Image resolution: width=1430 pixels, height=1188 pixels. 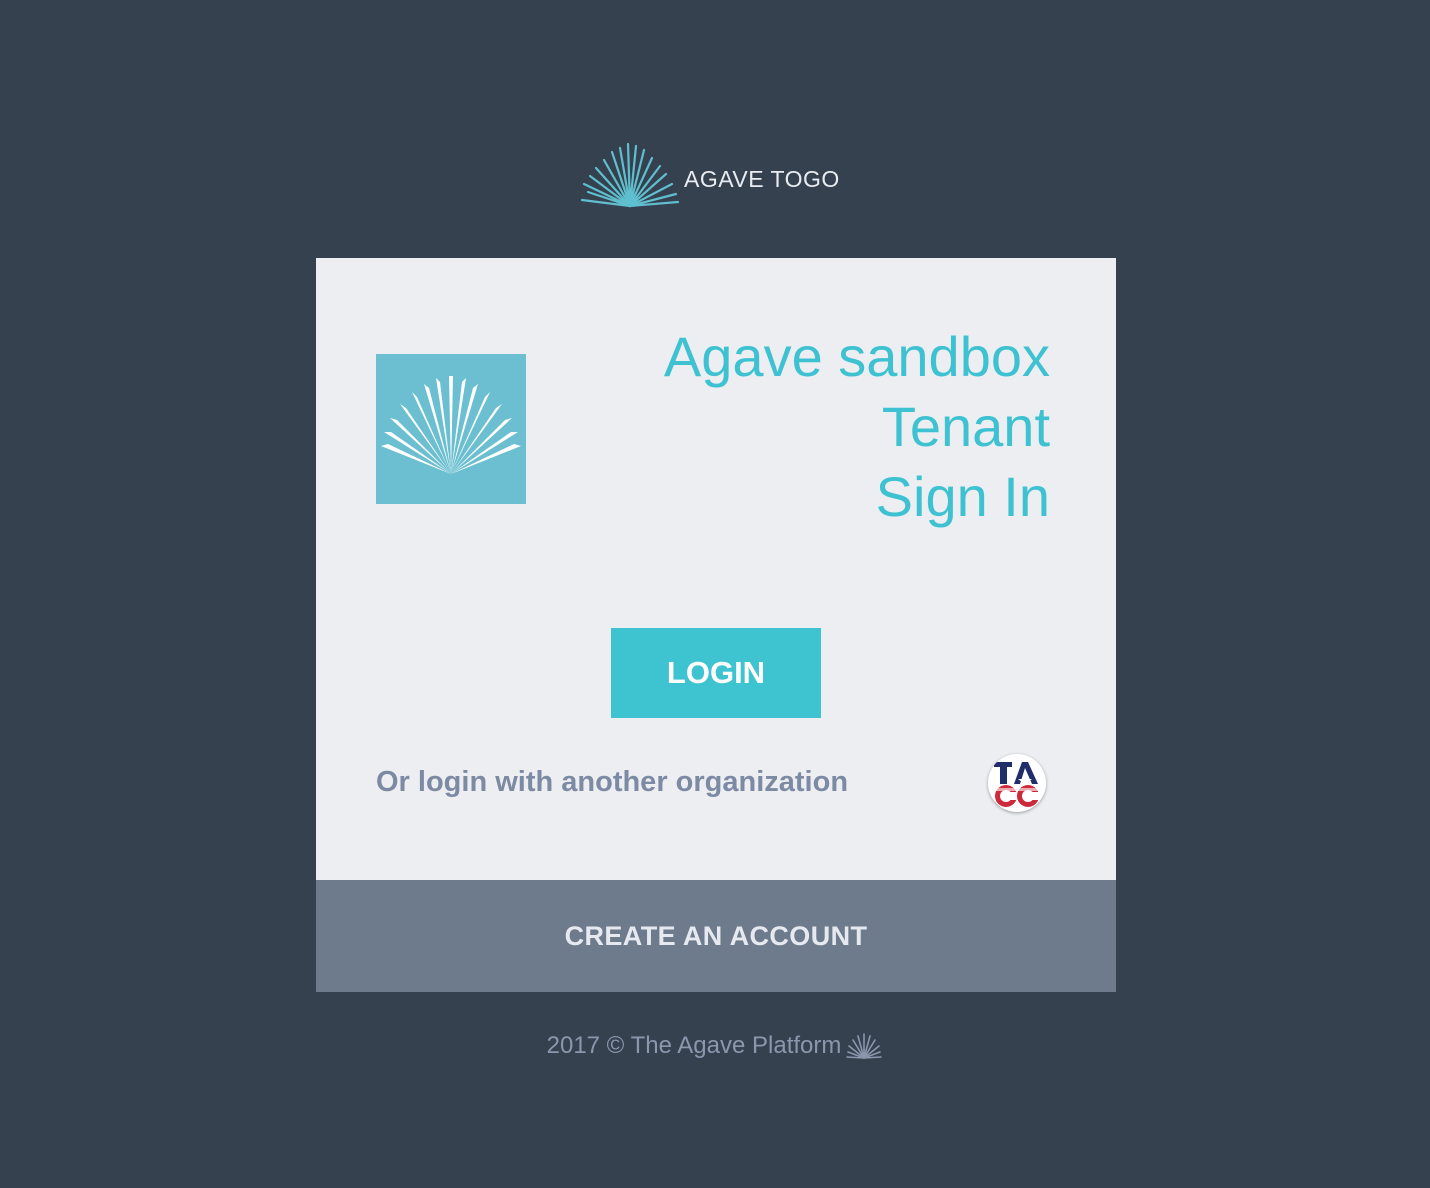 What do you see at coordinates (1017, 783) in the screenshot?
I see `tacc-logo-icon` at bounding box center [1017, 783].